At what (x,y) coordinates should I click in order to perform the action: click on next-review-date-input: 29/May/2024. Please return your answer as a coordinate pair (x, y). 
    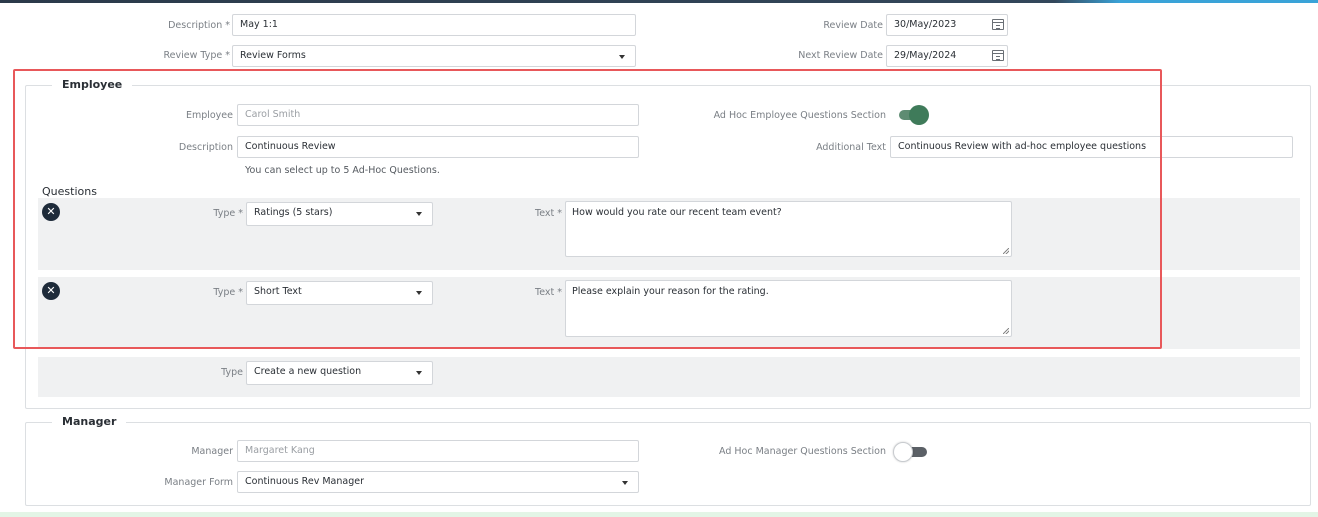
    Looking at the image, I should click on (947, 56).